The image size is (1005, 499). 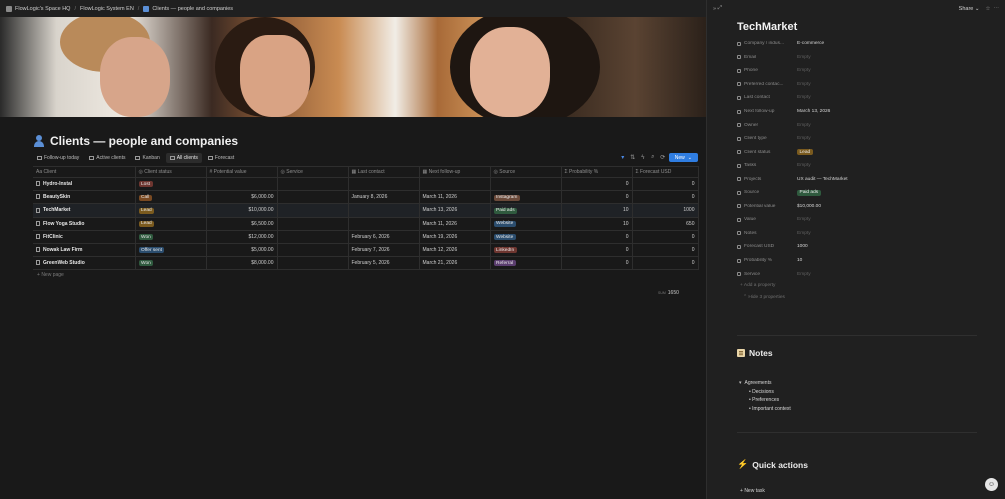 What do you see at coordinates (862, 58) in the screenshot?
I see `property-row: Email Empty` at bounding box center [862, 58].